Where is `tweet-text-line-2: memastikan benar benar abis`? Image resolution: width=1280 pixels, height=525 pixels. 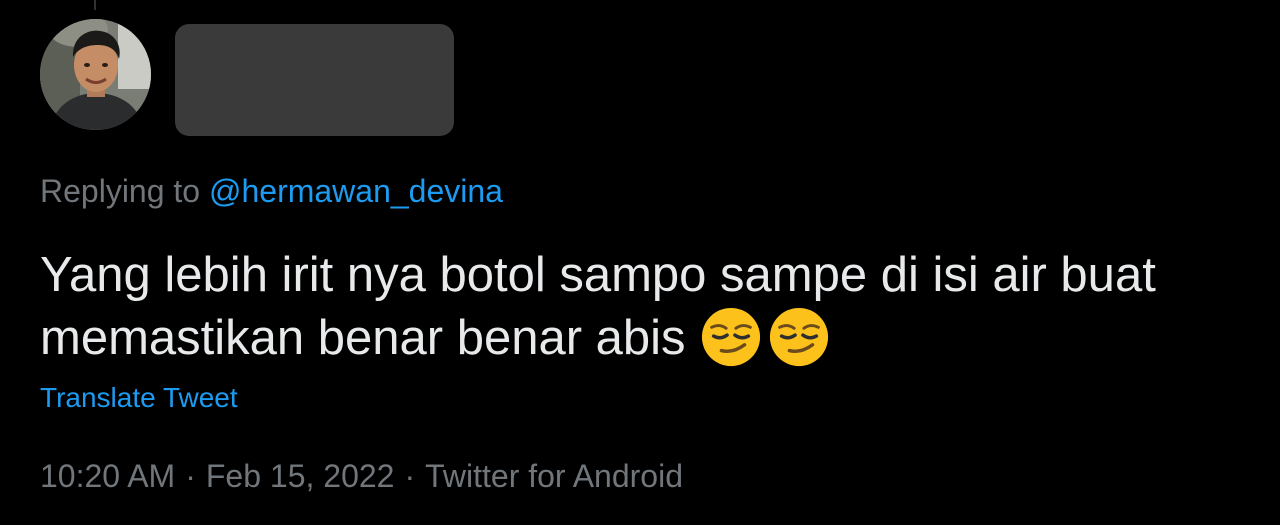 tweet-text-line-2: memastikan benar benar abis is located at coordinates (655, 337).